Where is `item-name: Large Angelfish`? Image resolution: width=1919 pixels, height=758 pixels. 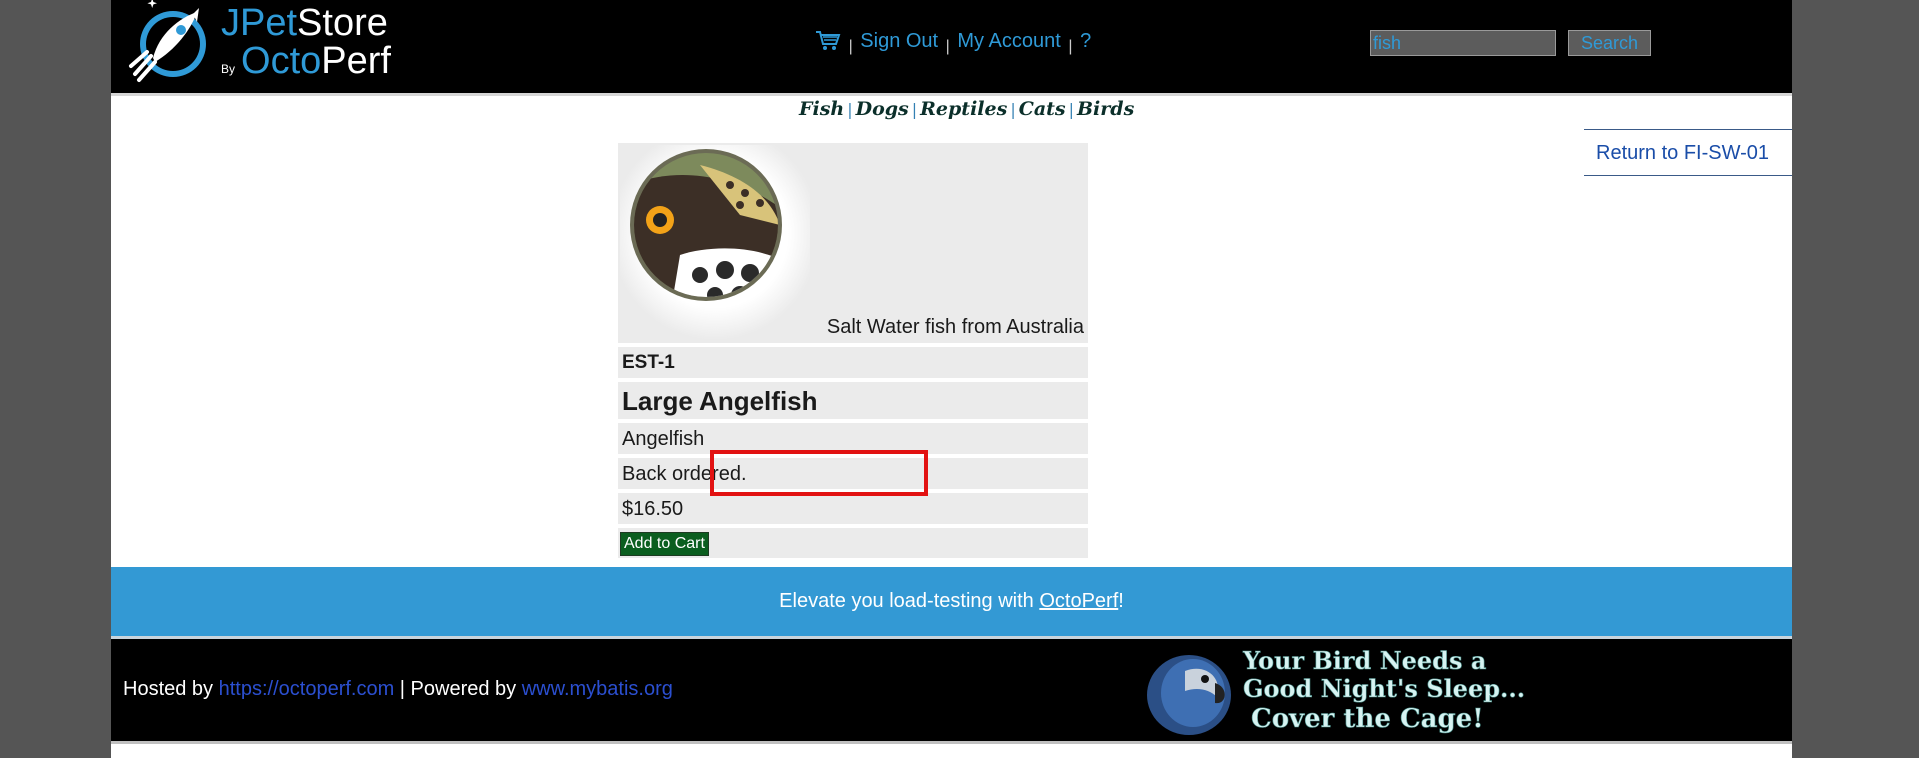
item-name: Large Angelfish is located at coordinates (720, 401).